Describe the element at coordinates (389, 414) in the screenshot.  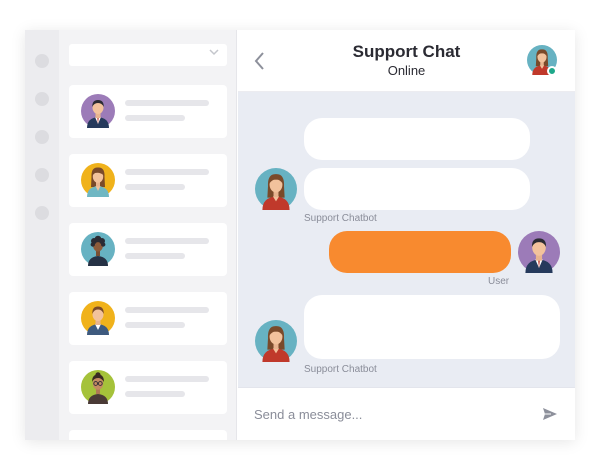
I see `message-input` at that location.